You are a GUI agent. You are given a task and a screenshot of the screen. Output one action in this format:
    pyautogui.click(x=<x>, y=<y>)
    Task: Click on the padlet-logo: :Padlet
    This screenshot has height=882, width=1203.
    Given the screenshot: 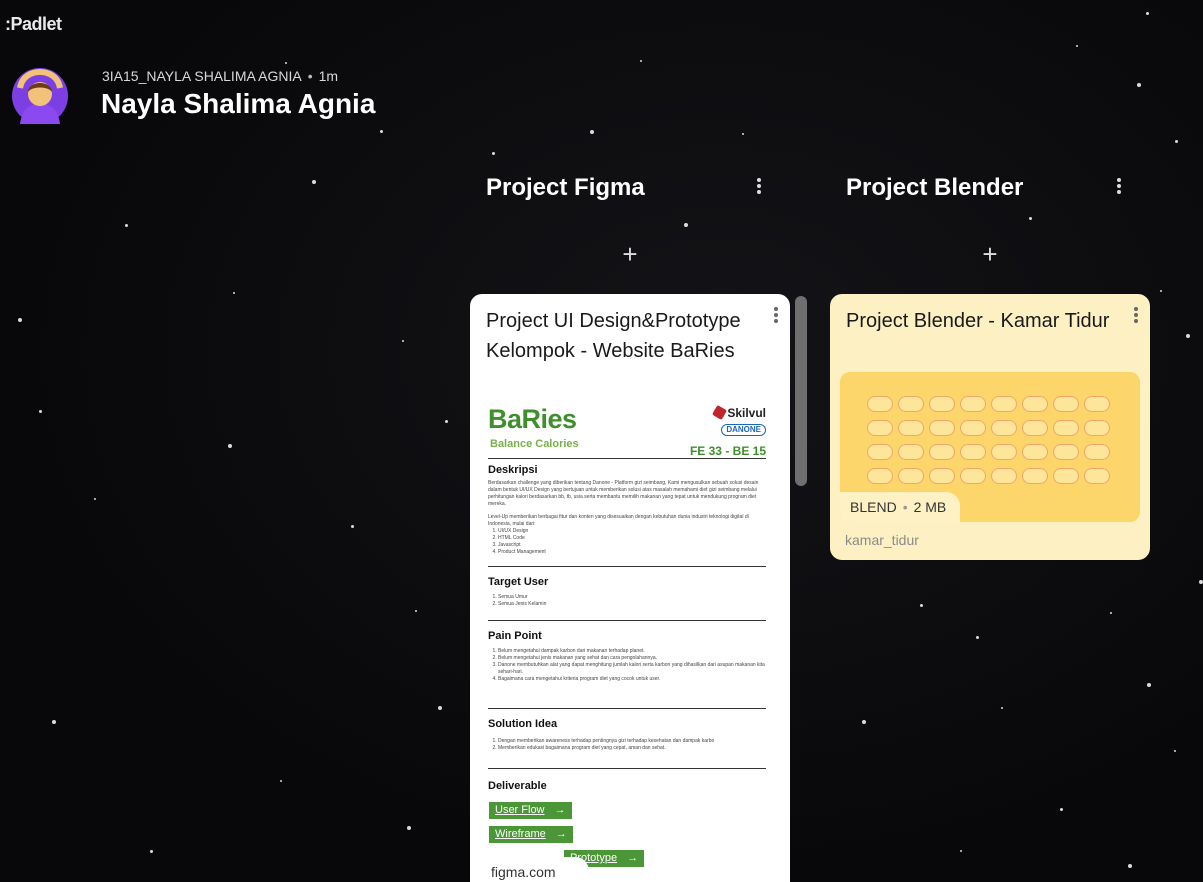 What is the action you would take?
    pyautogui.click(x=33, y=24)
    